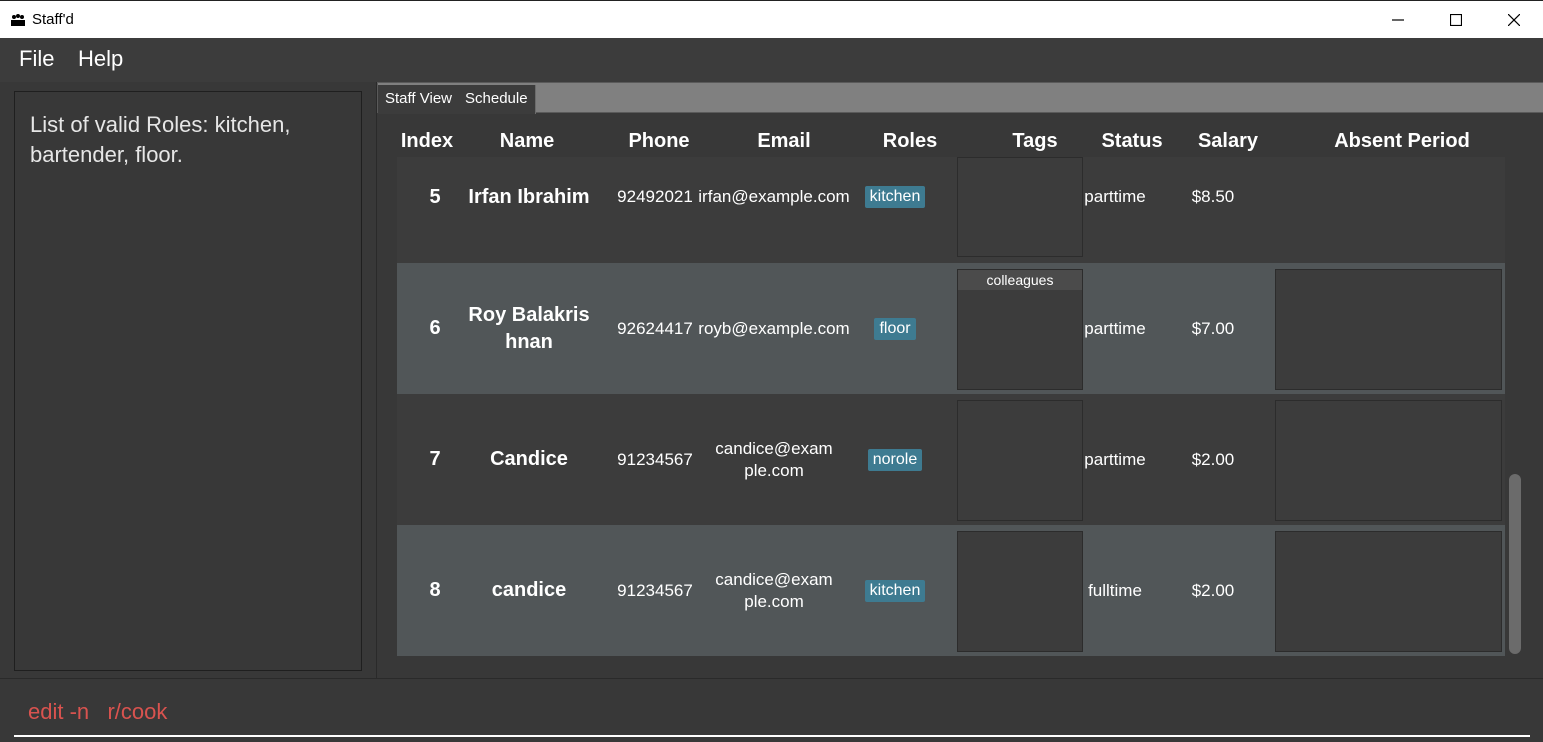 Image resolution: width=1543 pixels, height=742 pixels. Describe the element at coordinates (1132, 141) in the screenshot. I see `header-status: Status` at that location.